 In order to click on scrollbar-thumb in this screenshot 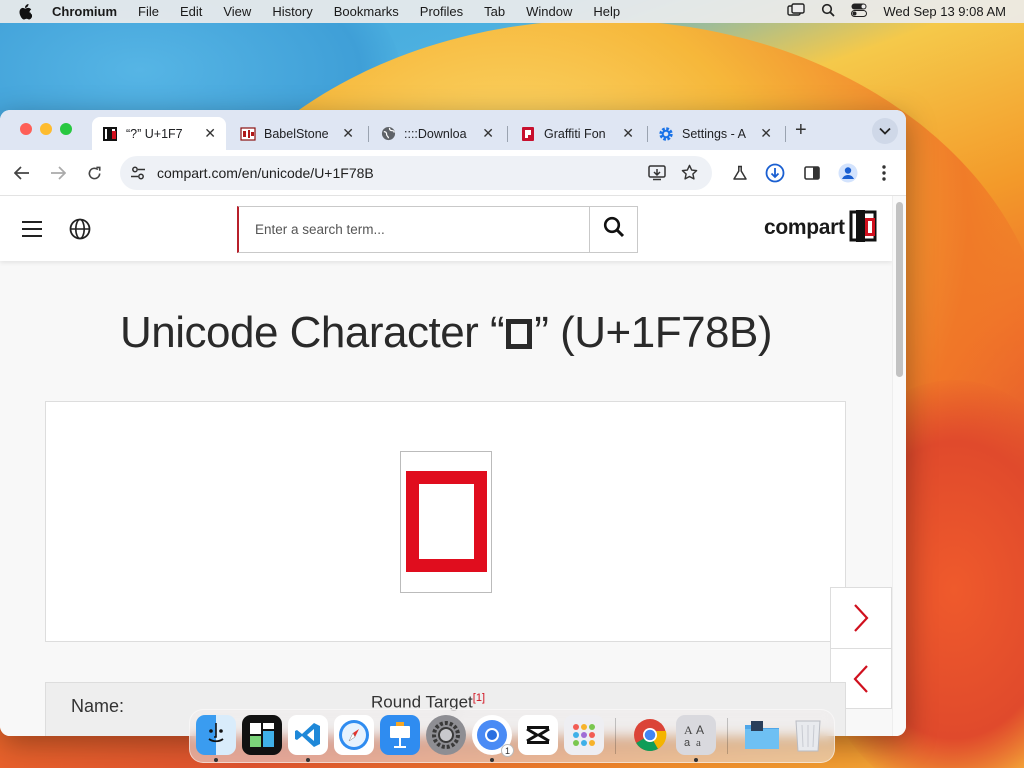, I will do `click(899, 289)`.